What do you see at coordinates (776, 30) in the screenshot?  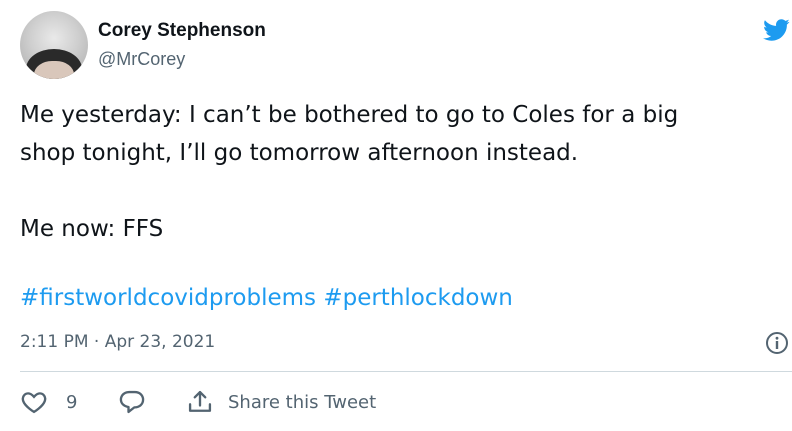 I see `twitter-bird-icon` at bounding box center [776, 30].